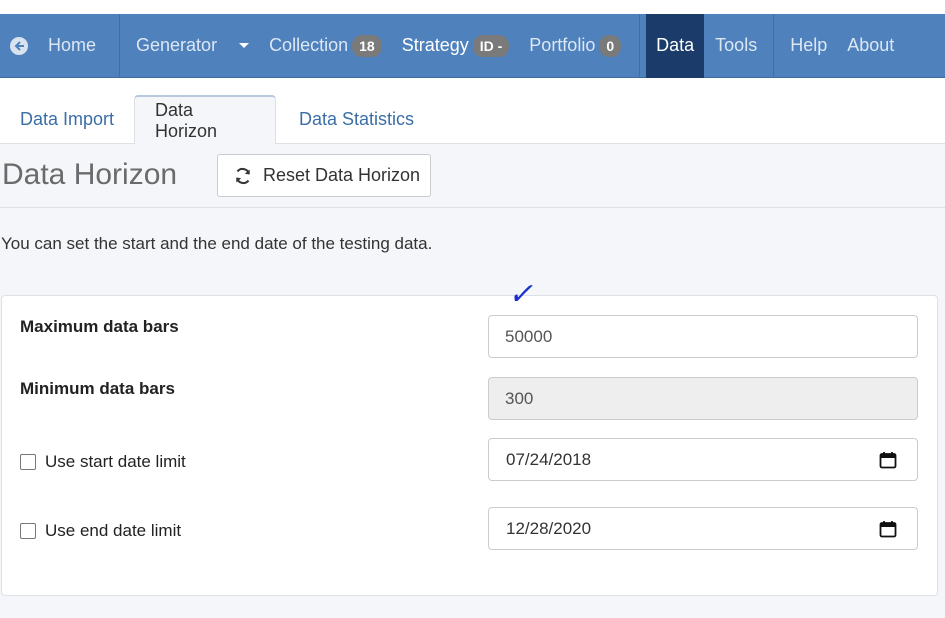 This screenshot has height=618, width=945. What do you see at coordinates (610, 45) in the screenshot?
I see `portfolio-count-badge: 0` at bounding box center [610, 45].